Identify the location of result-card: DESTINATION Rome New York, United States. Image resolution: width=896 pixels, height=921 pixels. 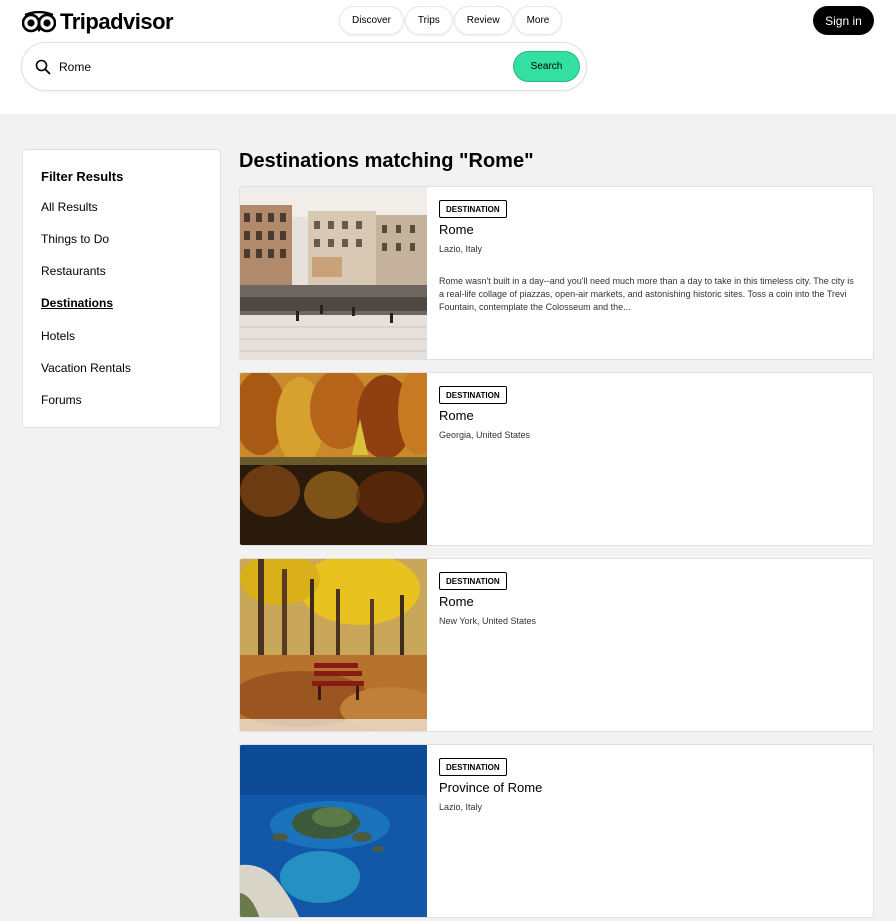
(556, 645).